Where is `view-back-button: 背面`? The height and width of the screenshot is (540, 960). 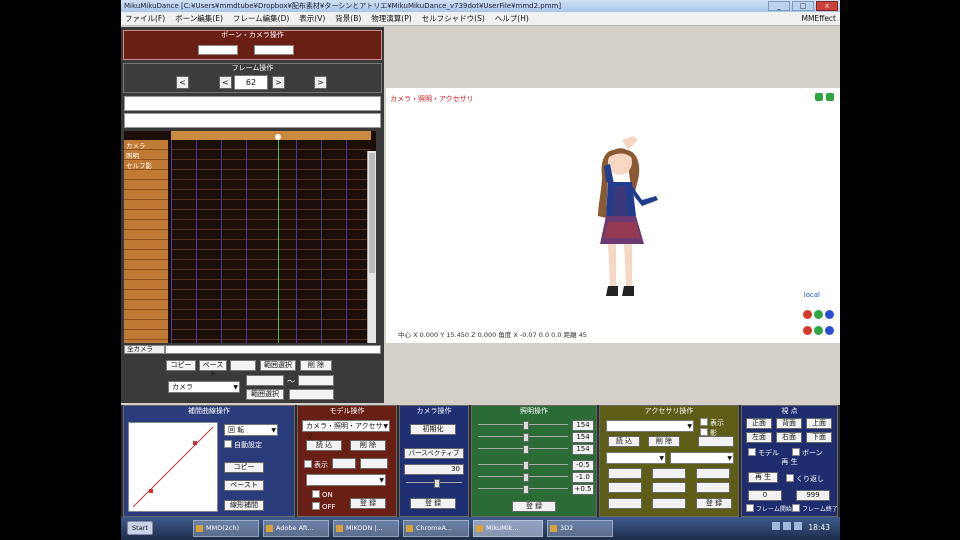 view-back-button: 背面 is located at coordinates (789, 423).